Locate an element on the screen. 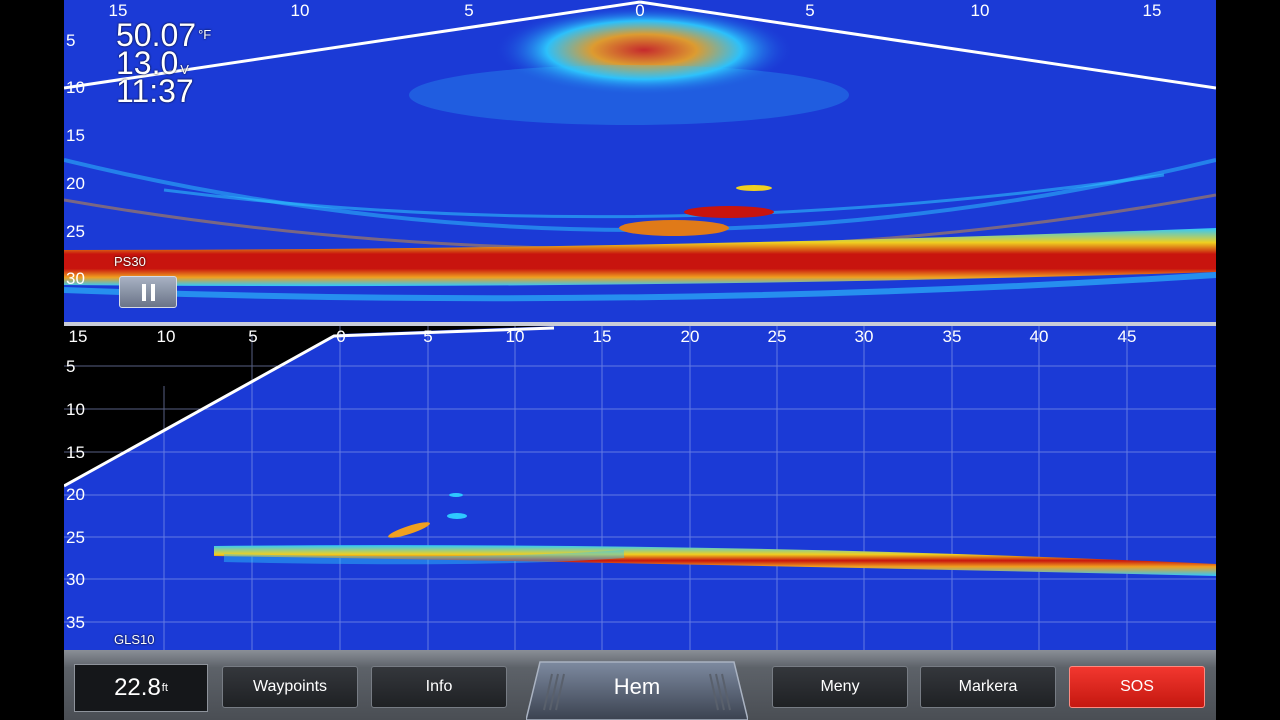 This screenshot has width=1280, height=720. menu-button: Meny is located at coordinates (840, 687).